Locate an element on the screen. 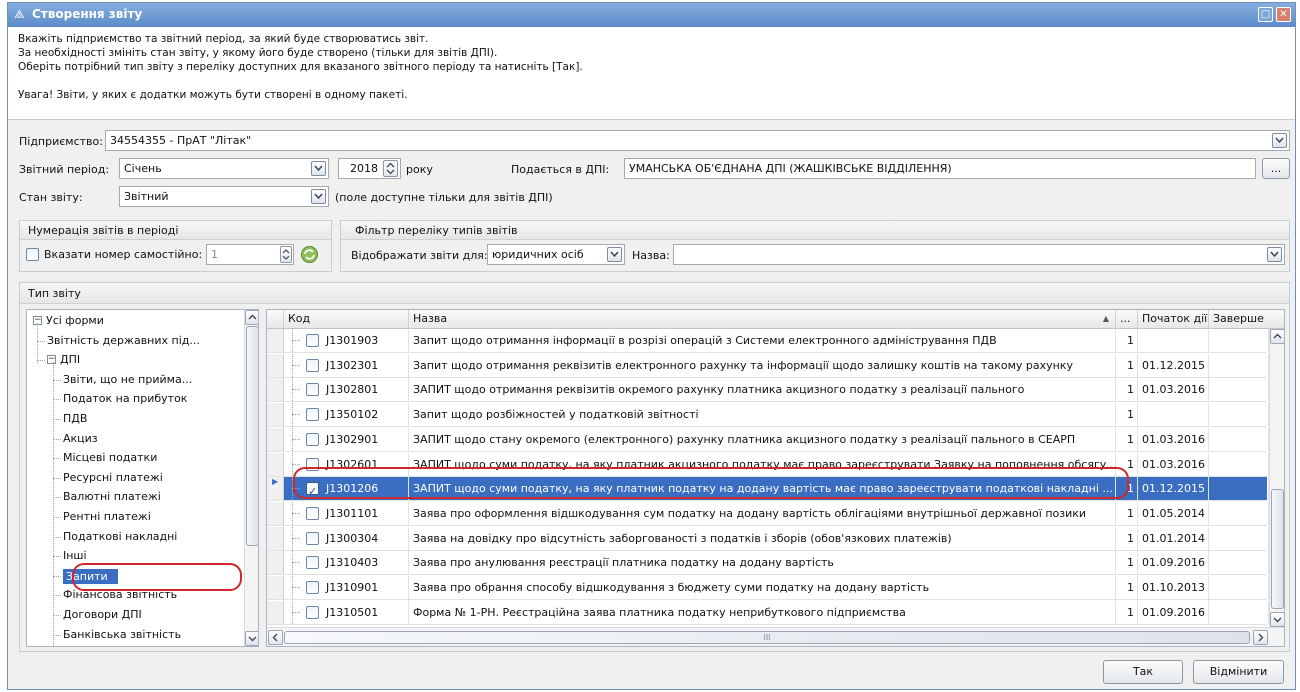 Image resolution: width=1300 pixels, height=692 pixels. number-input: 1 is located at coordinates (250, 254).